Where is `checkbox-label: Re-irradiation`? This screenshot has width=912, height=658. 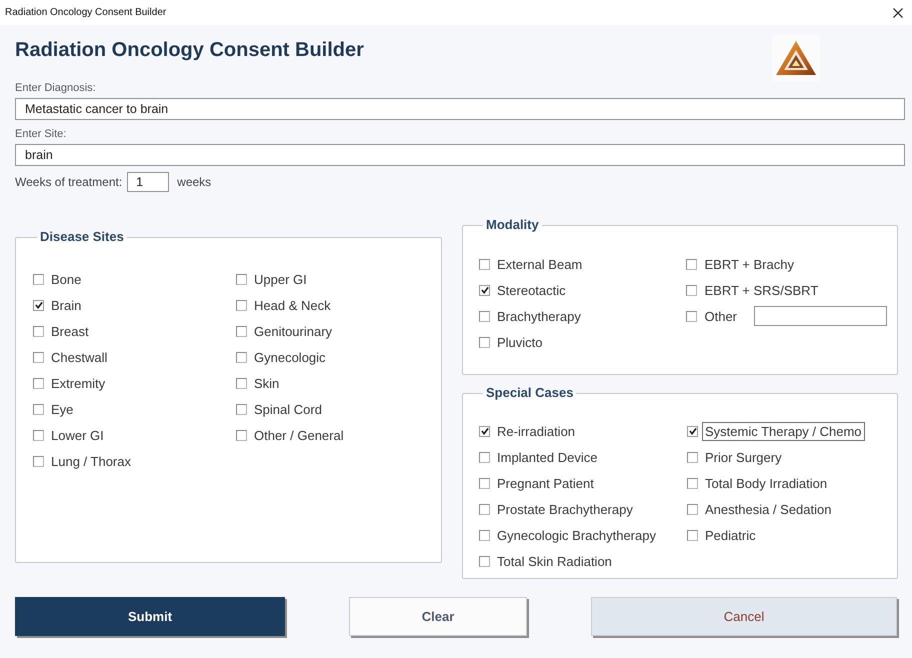 checkbox-label: Re-irradiation is located at coordinates (536, 431).